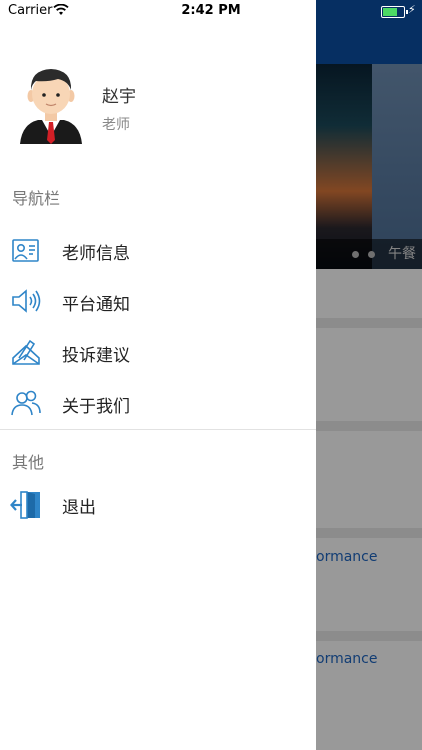 This screenshot has width=422, height=750. Describe the element at coordinates (158, 250) in the screenshot. I see `nav-item-teacher-info: 老师信息` at that location.